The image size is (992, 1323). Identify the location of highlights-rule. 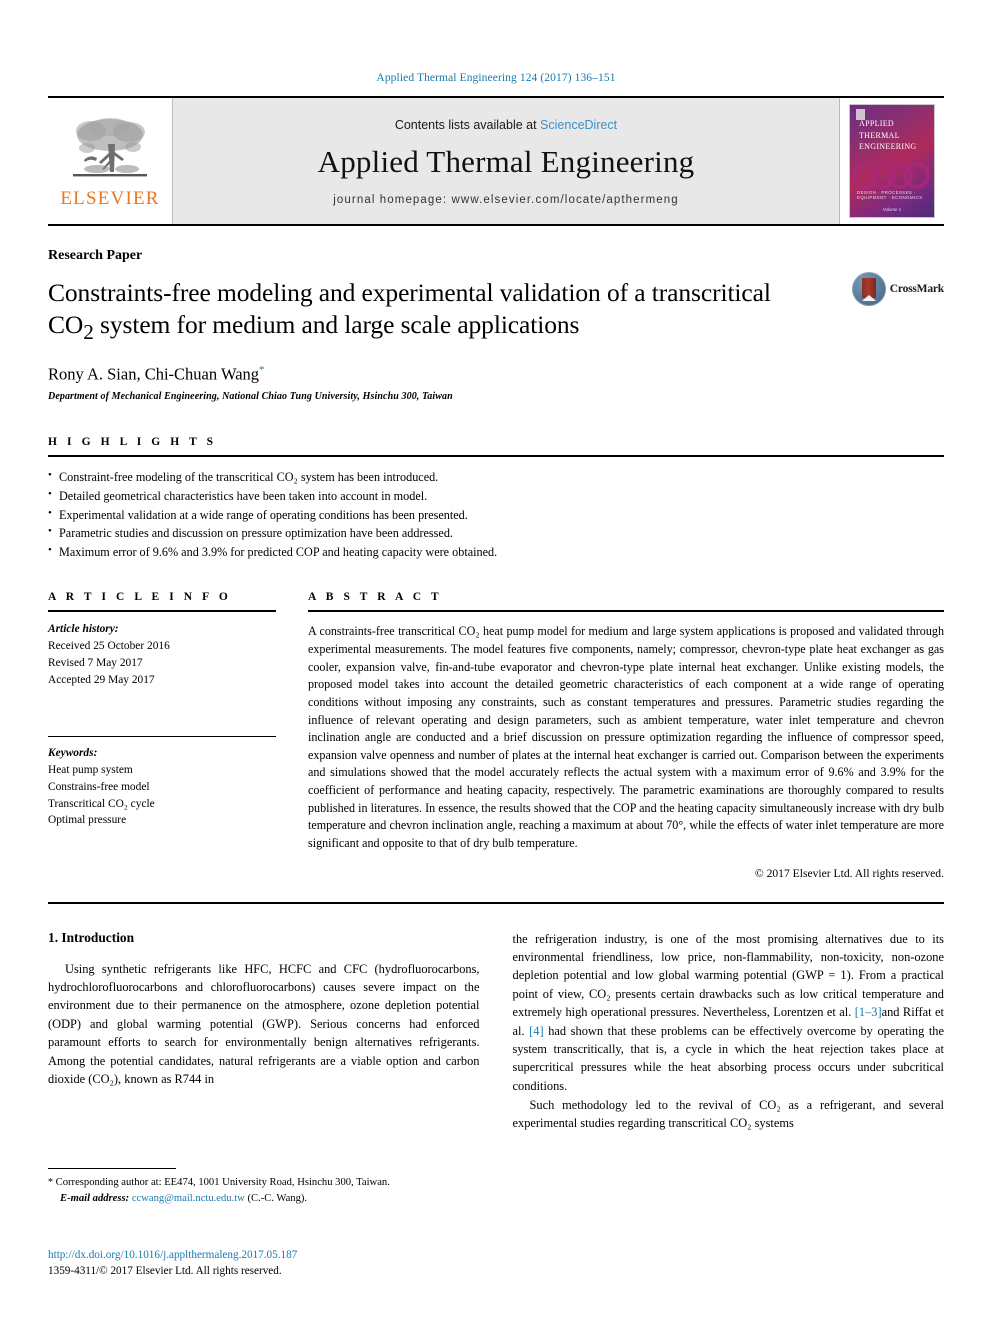
(496, 456).